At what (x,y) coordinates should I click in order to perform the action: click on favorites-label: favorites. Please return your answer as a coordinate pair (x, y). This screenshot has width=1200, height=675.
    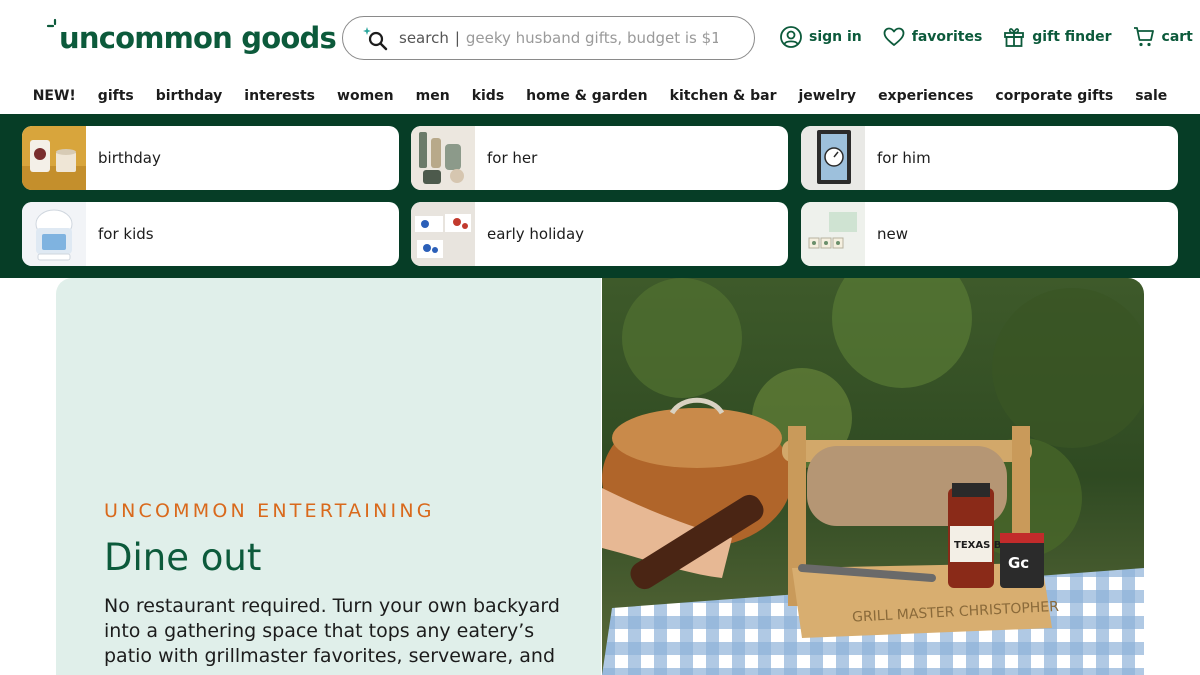
    Looking at the image, I should click on (947, 37).